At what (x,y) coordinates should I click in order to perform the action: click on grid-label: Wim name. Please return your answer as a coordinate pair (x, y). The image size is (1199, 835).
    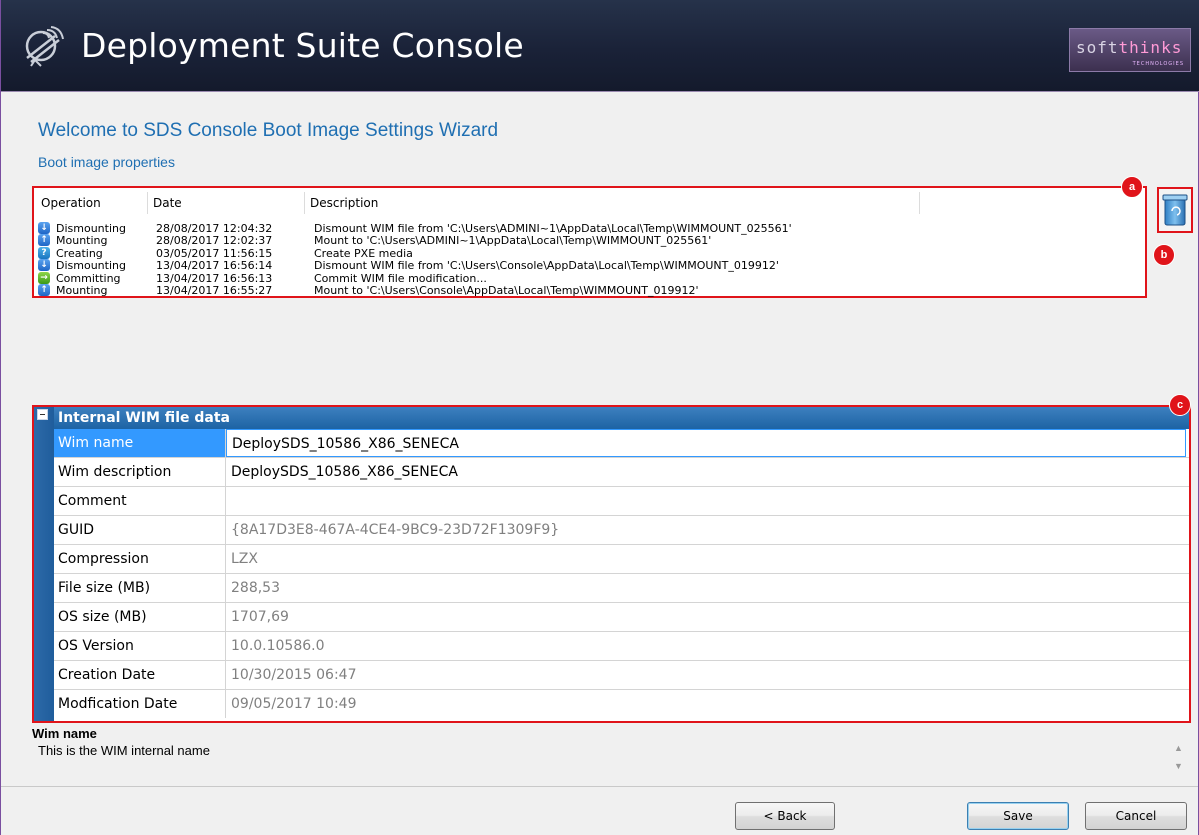
    Looking at the image, I should click on (140, 443).